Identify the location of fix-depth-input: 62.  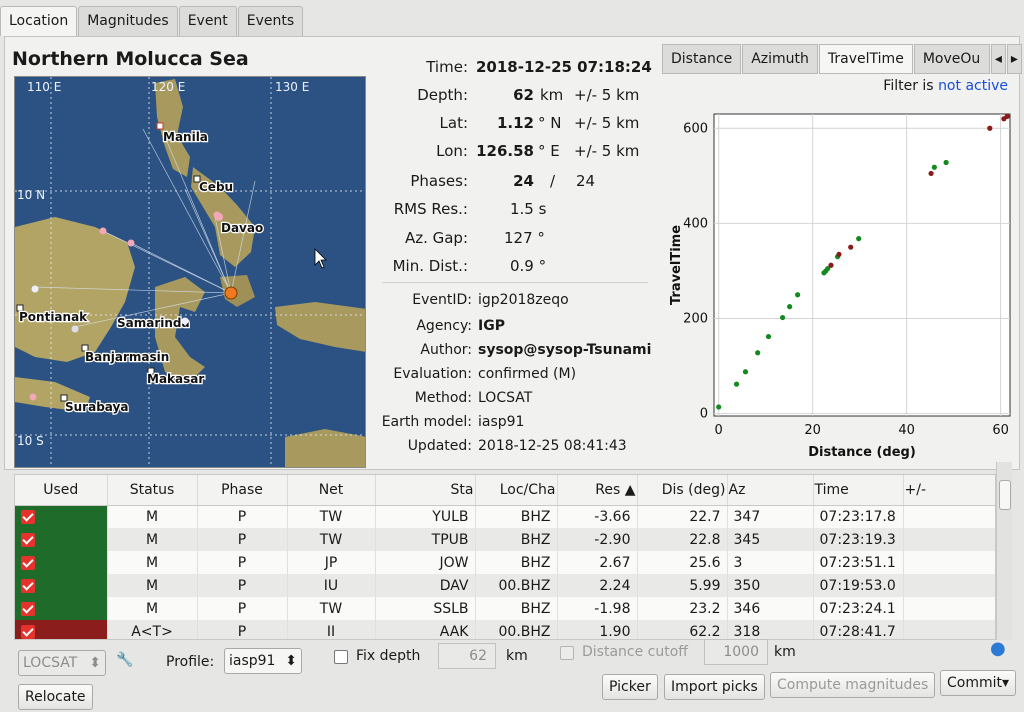
(467, 656).